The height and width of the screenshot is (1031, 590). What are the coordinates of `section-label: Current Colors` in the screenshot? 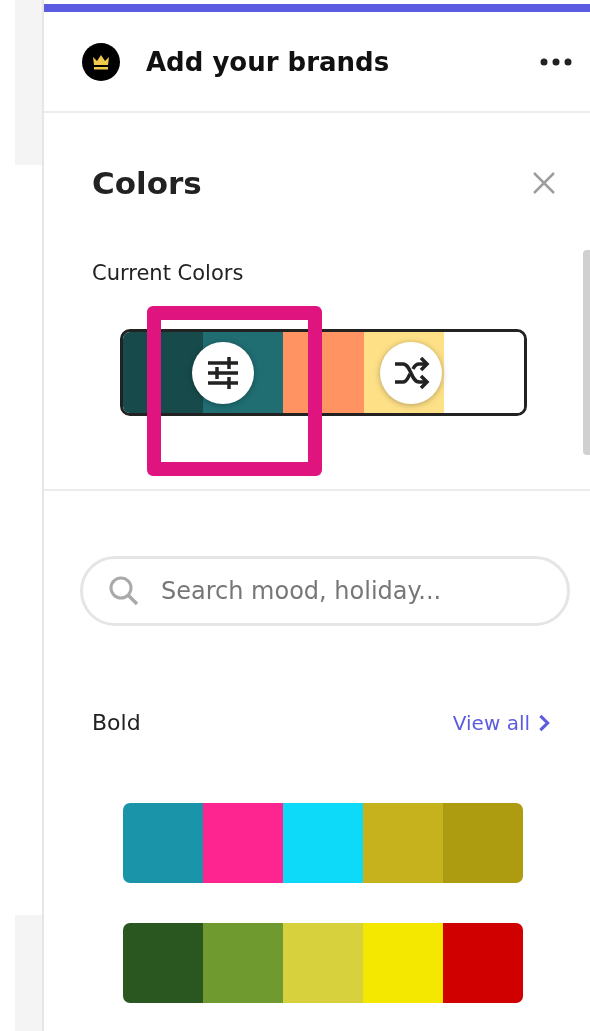 It's located at (168, 273).